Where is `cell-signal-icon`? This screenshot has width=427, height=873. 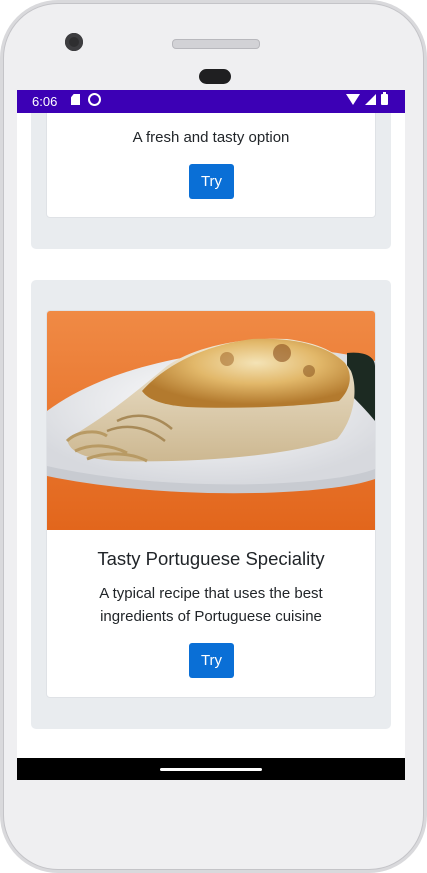
cell-signal-icon is located at coordinates (370, 99).